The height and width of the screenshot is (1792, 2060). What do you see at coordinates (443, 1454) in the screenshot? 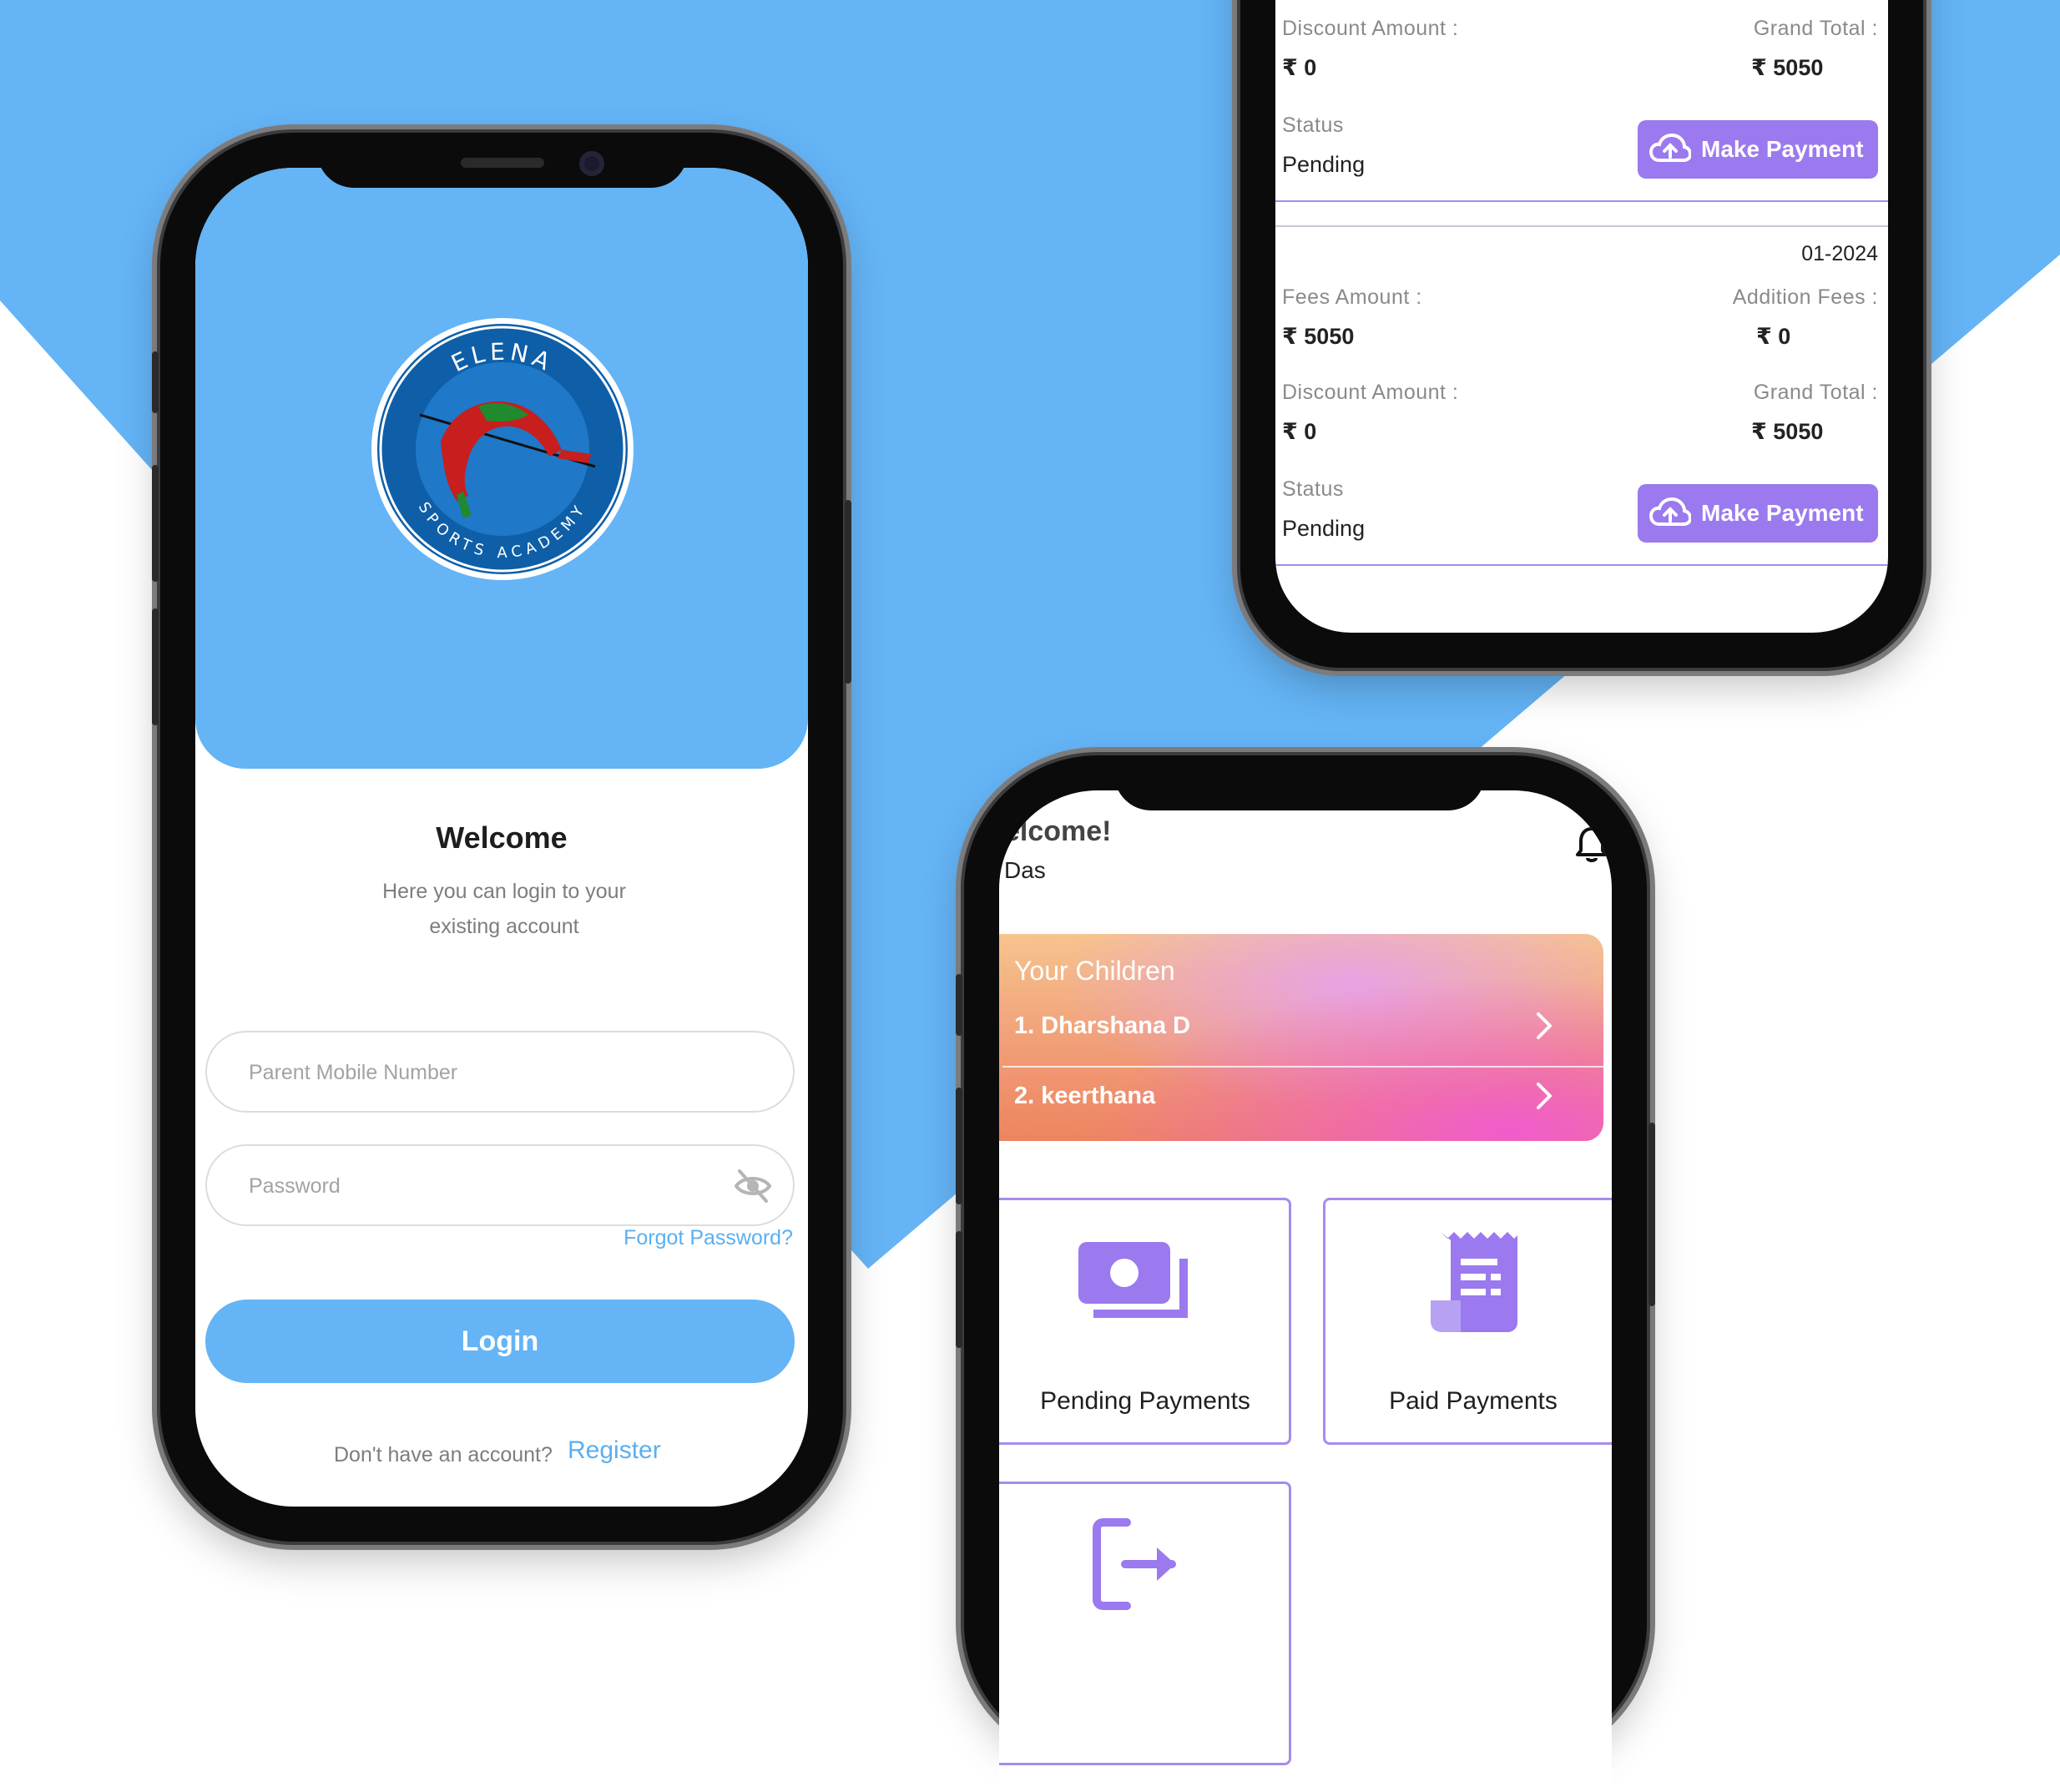
I see `no-account-text: Don't have an account?` at bounding box center [443, 1454].